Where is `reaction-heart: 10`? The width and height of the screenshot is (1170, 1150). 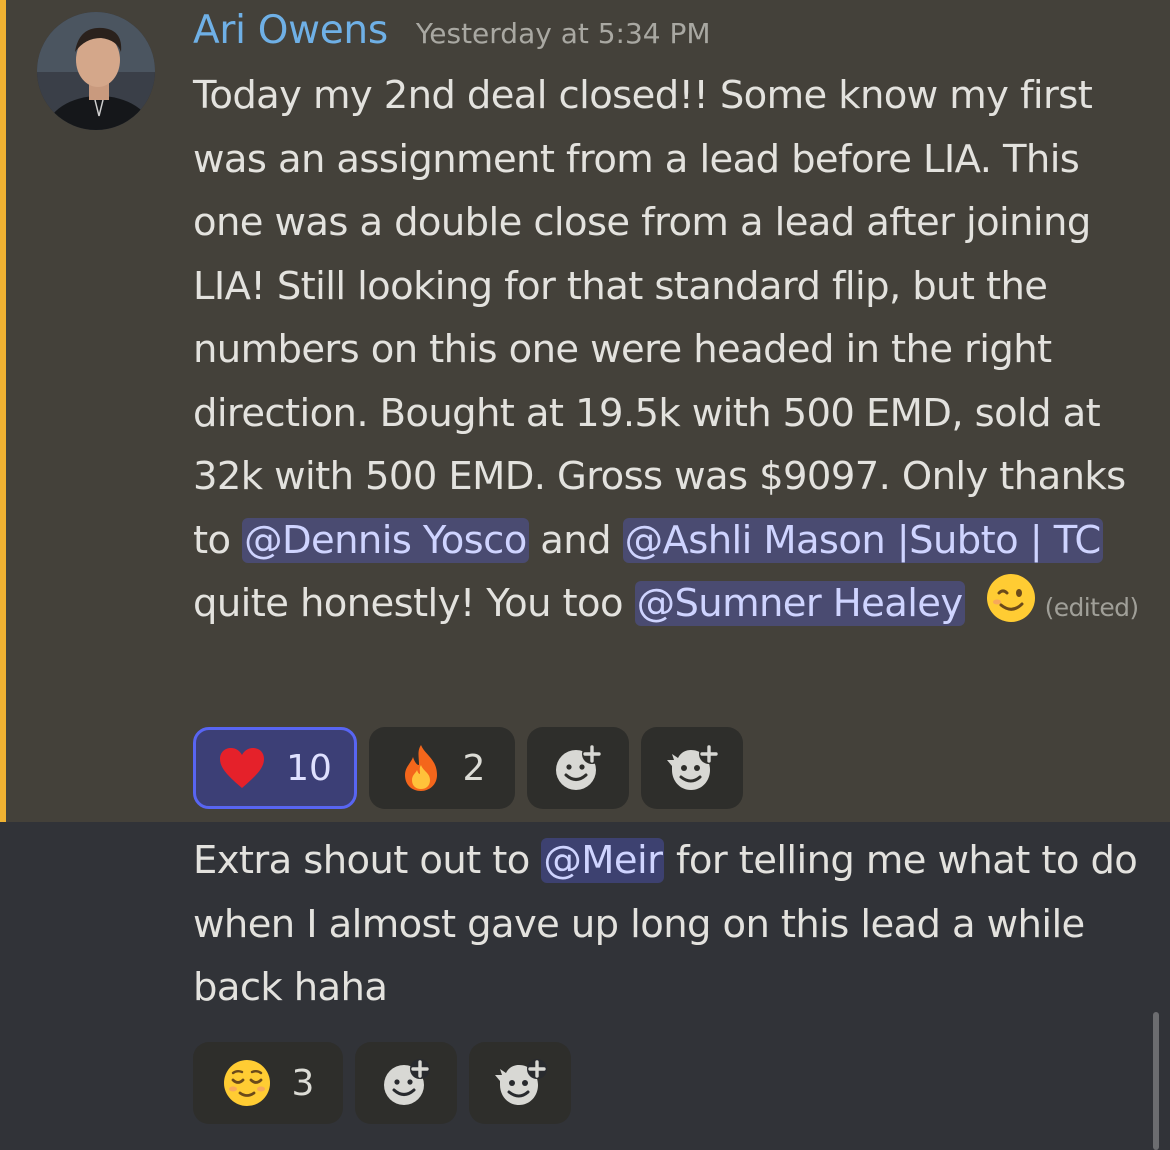
reaction-heart: 10 is located at coordinates (275, 768).